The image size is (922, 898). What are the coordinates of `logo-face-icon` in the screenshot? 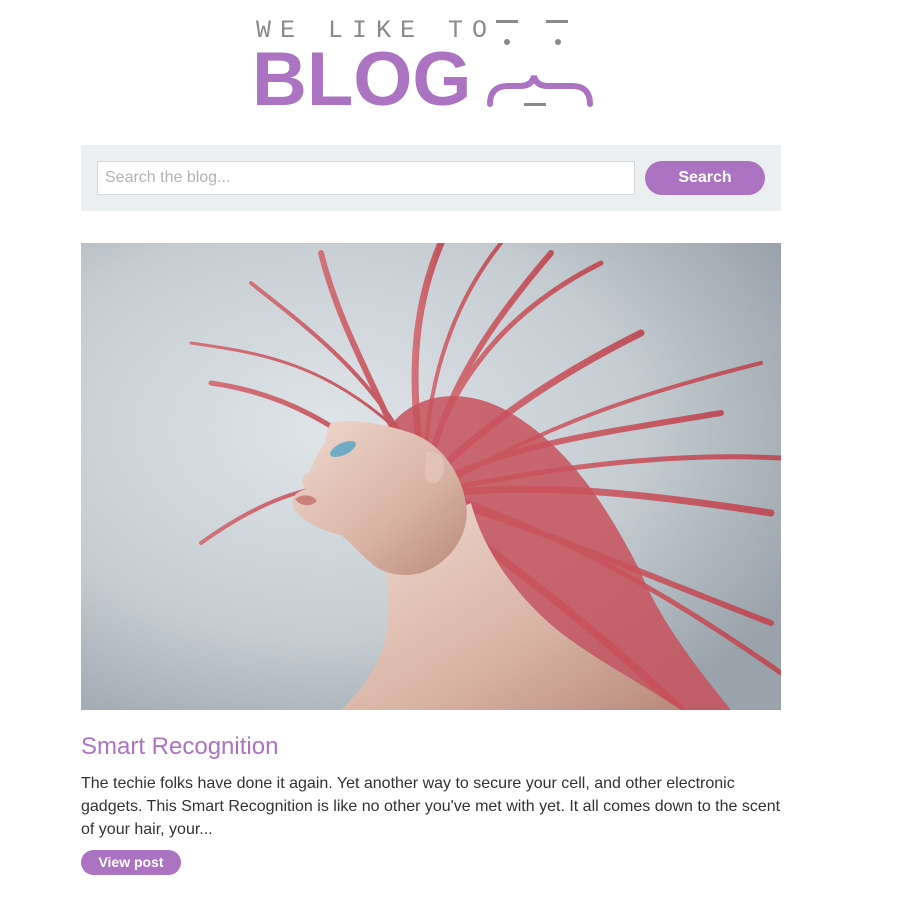 It's located at (540, 63).